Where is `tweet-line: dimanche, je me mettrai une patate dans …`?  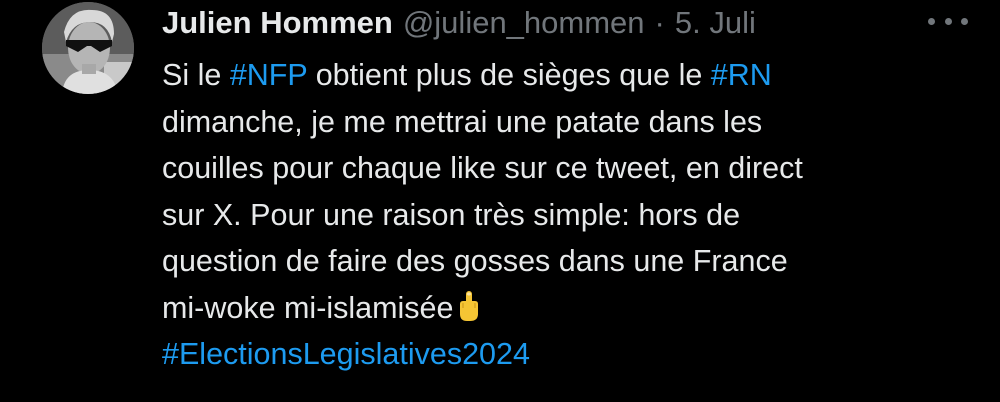
tweet-line: dimanche, je me mettrai une patate dans … is located at coordinates (462, 121).